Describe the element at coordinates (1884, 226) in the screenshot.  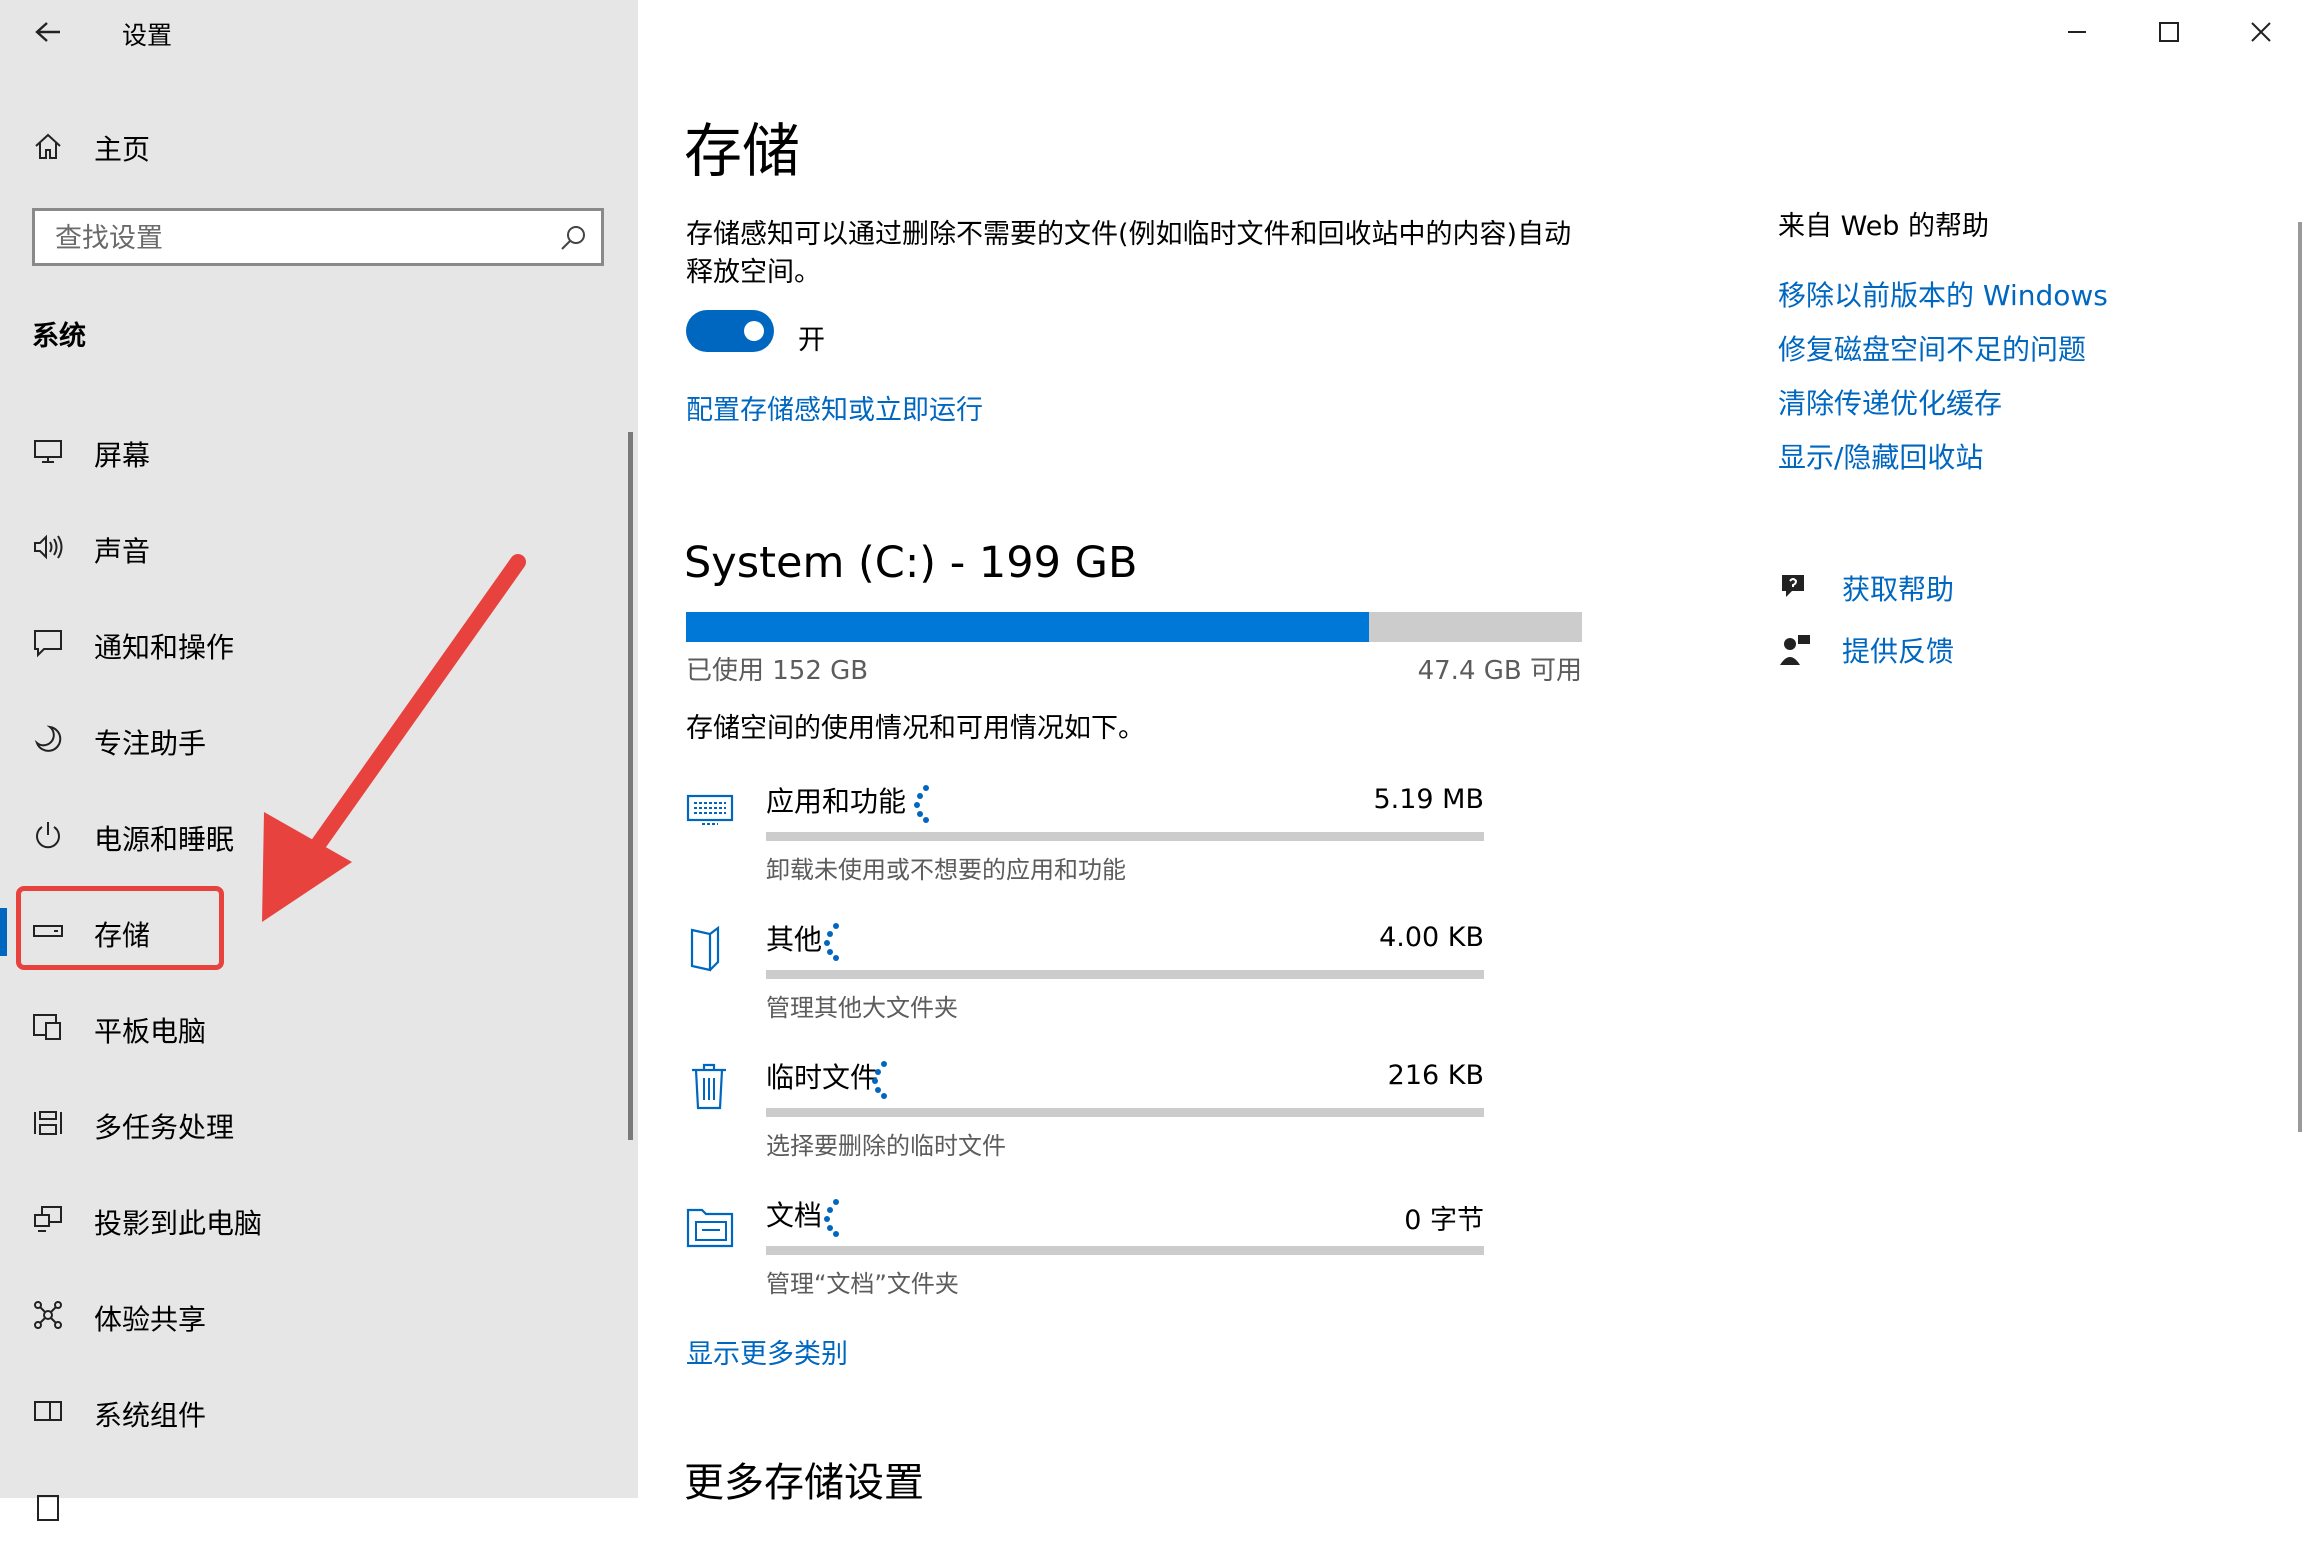
I see `help-heading: 来自 Web 的帮助` at that location.